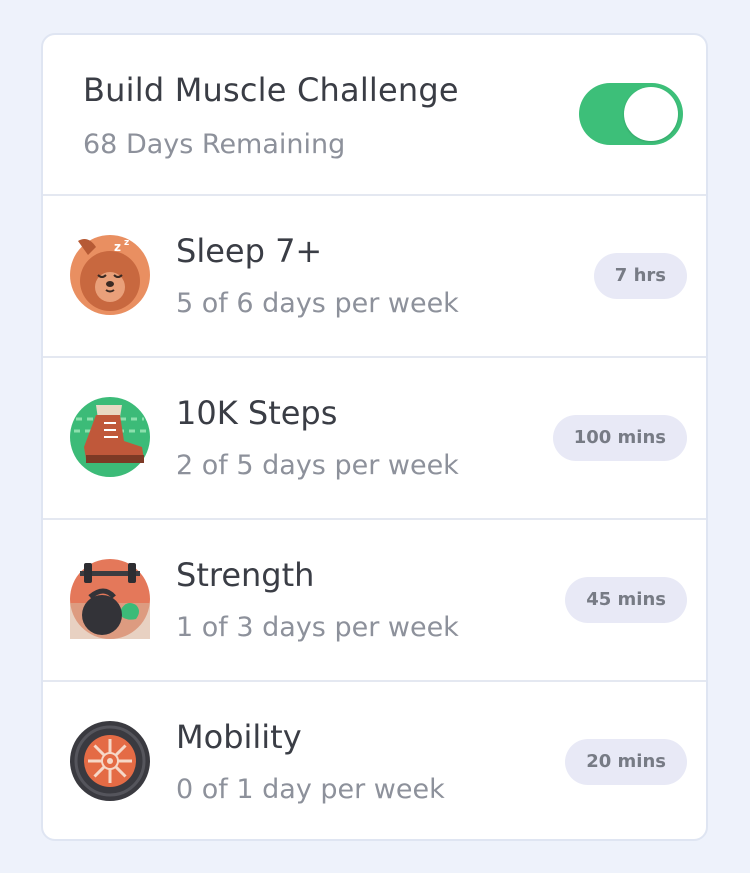 The width and height of the screenshot is (750, 873). What do you see at coordinates (310, 789) in the screenshot?
I see `habit-progress: 0 of 1 day per week` at bounding box center [310, 789].